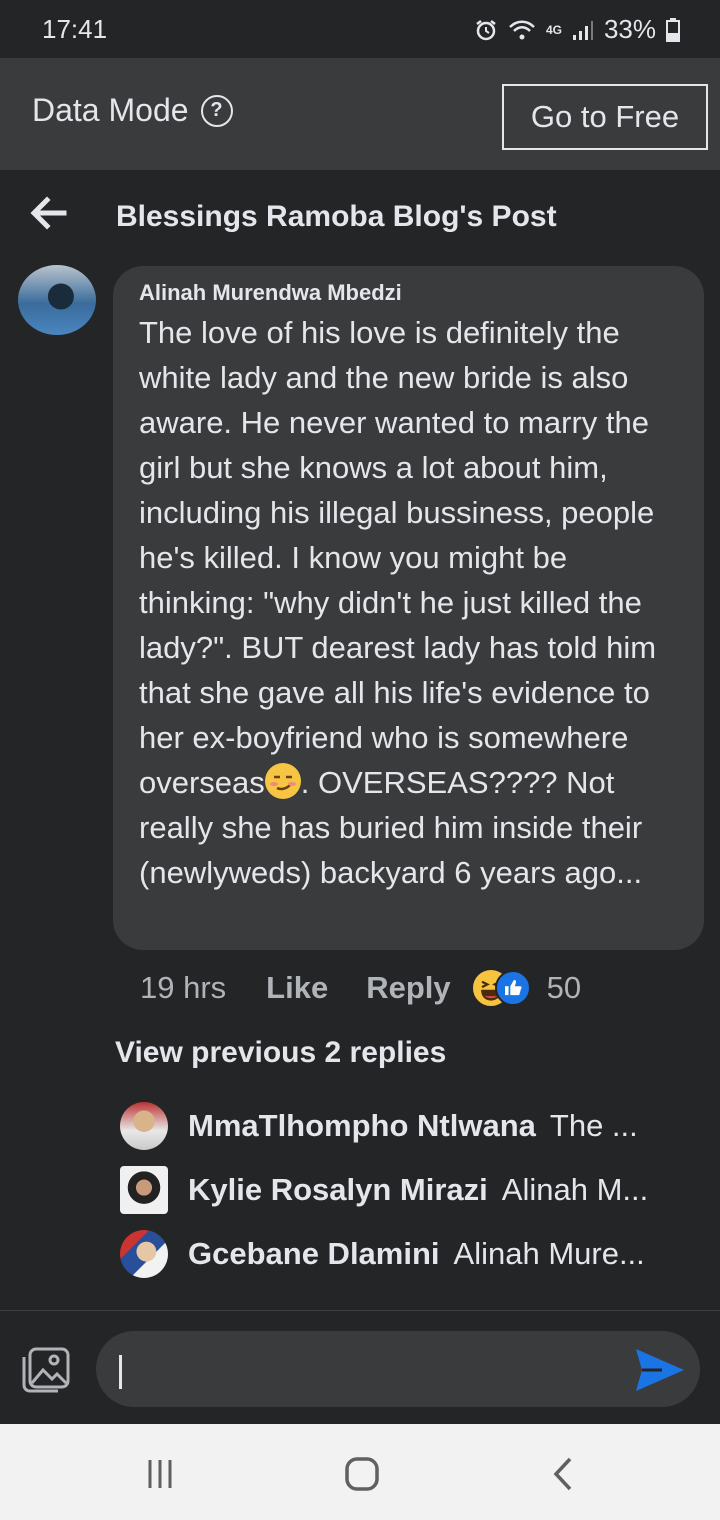 This screenshot has height=1520, width=720. What do you see at coordinates (553, 29) in the screenshot?
I see `network-type: 4G` at bounding box center [553, 29].